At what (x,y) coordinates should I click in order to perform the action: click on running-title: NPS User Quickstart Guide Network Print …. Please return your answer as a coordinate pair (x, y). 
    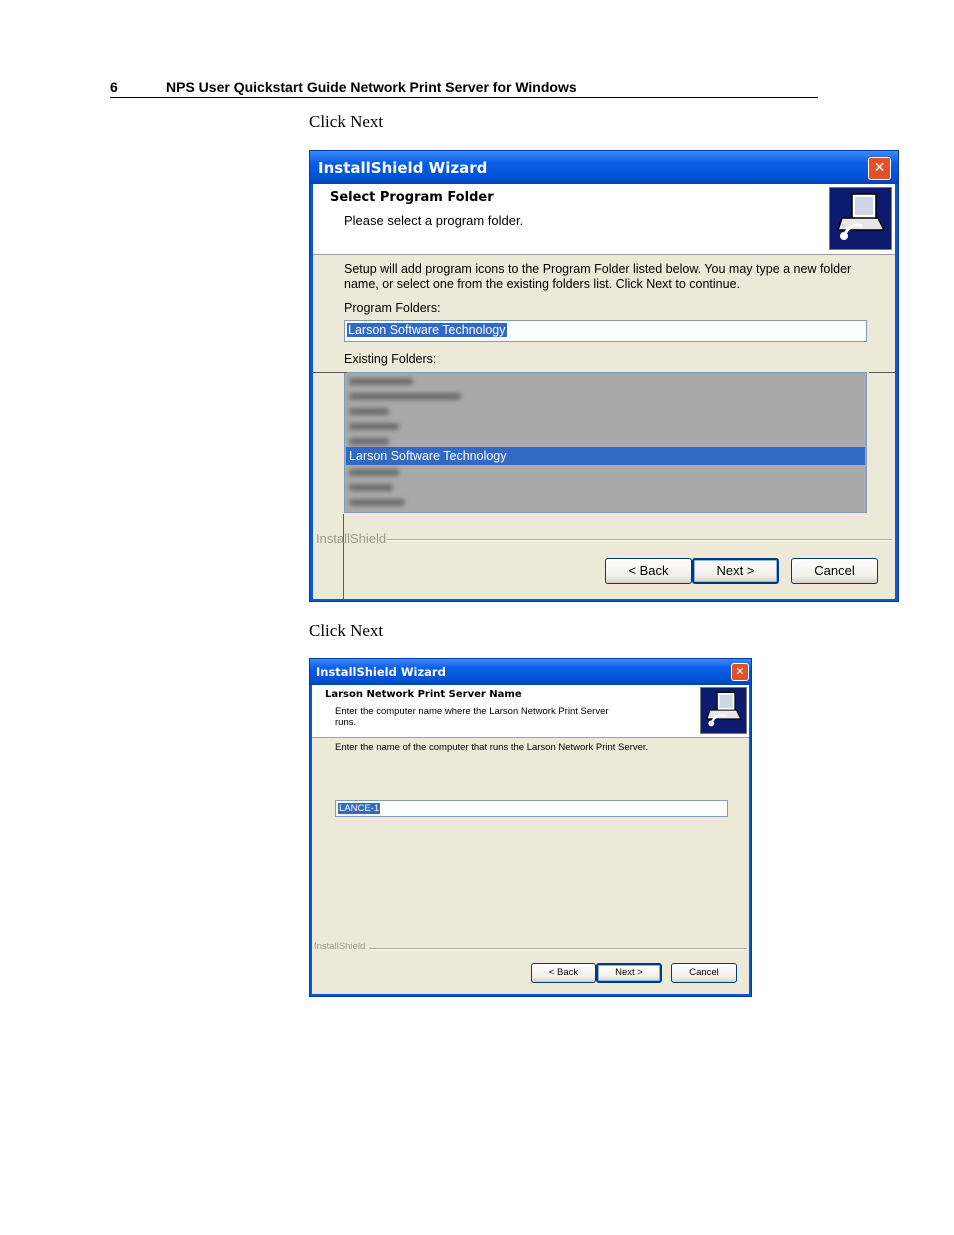
    Looking at the image, I should click on (371, 87).